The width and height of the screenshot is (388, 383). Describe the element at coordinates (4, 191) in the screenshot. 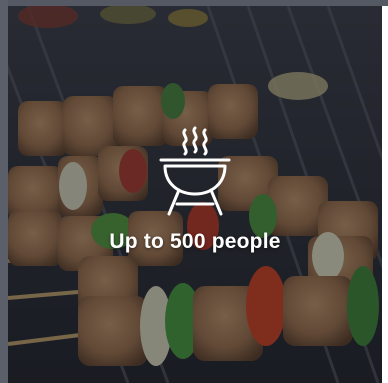

I see `left-border` at that location.